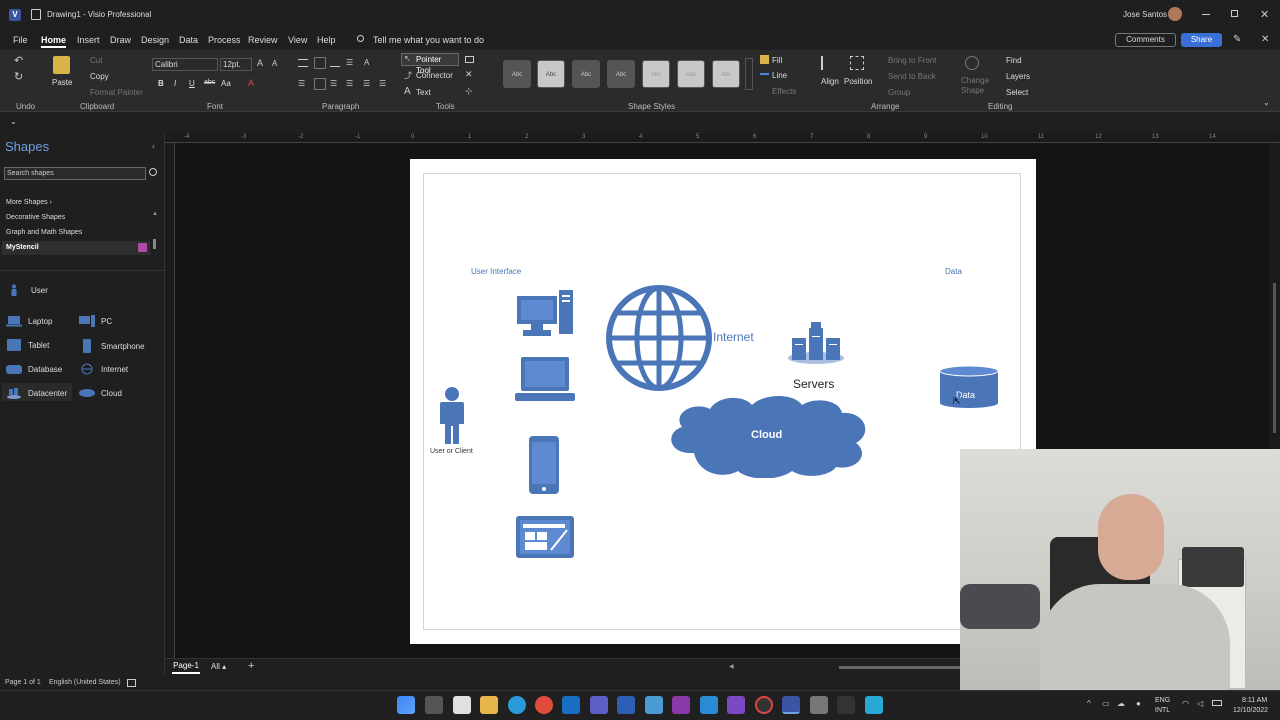 The image size is (1280, 720). What do you see at coordinates (1138, 703) in the screenshot?
I see `tray-mic-icon: ●` at bounding box center [1138, 703].